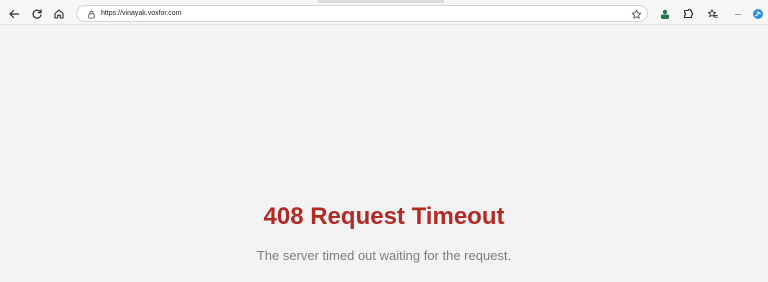  What do you see at coordinates (13, 13) in the screenshot?
I see `back-arrow-icon` at bounding box center [13, 13].